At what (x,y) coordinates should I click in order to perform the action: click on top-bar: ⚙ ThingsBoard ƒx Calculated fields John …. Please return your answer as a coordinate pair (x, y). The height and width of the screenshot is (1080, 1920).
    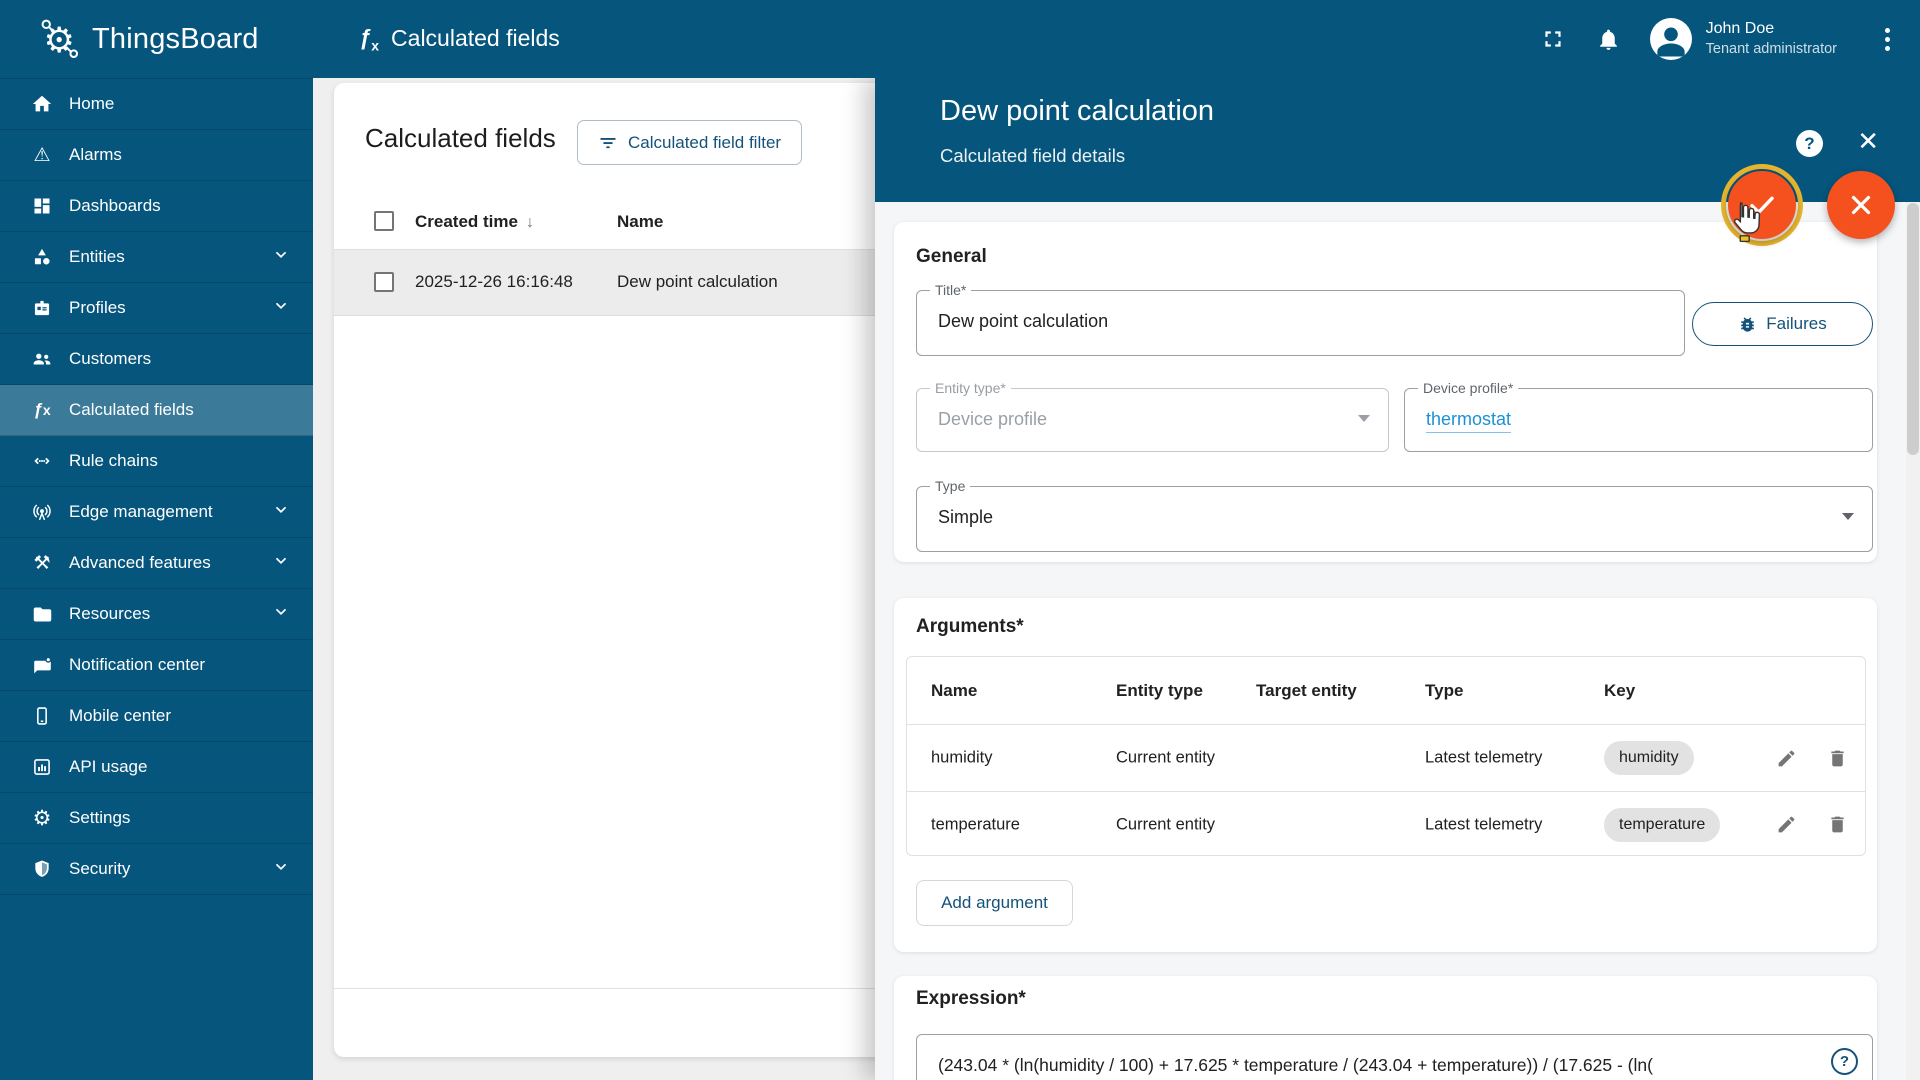
    Looking at the image, I should click on (960, 39).